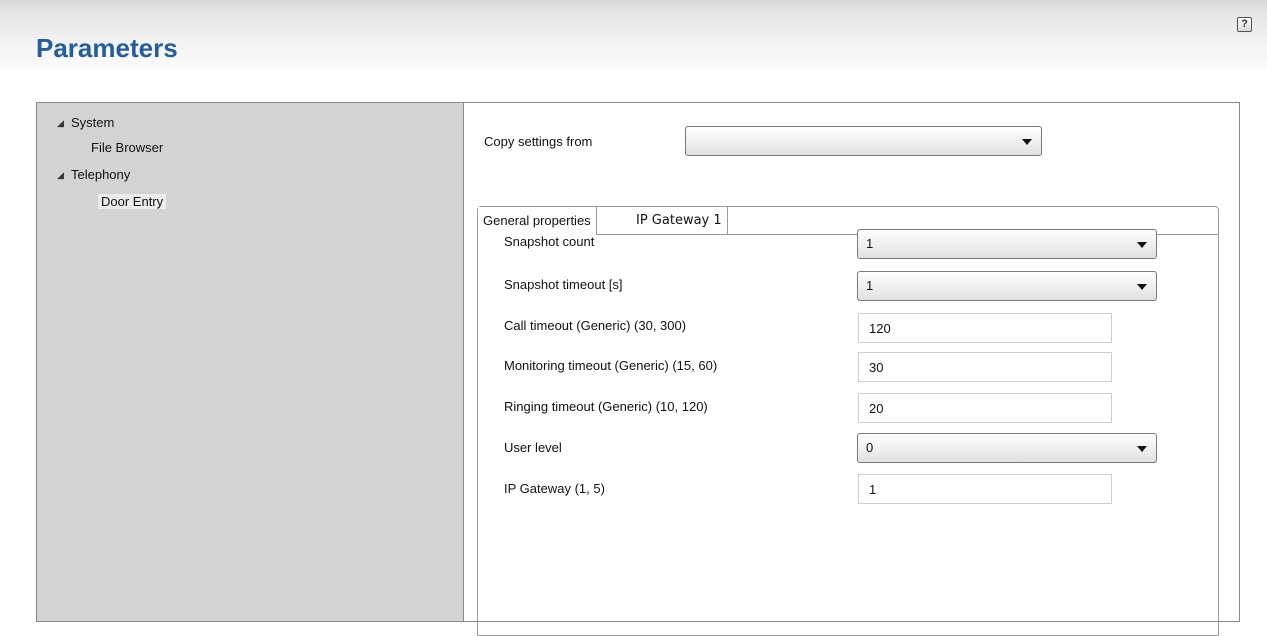 The width and height of the screenshot is (1267, 636). What do you see at coordinates (1007, 448) in the screenshot?
I see `user-level-select: 0` at bounding box center [1007, 448].